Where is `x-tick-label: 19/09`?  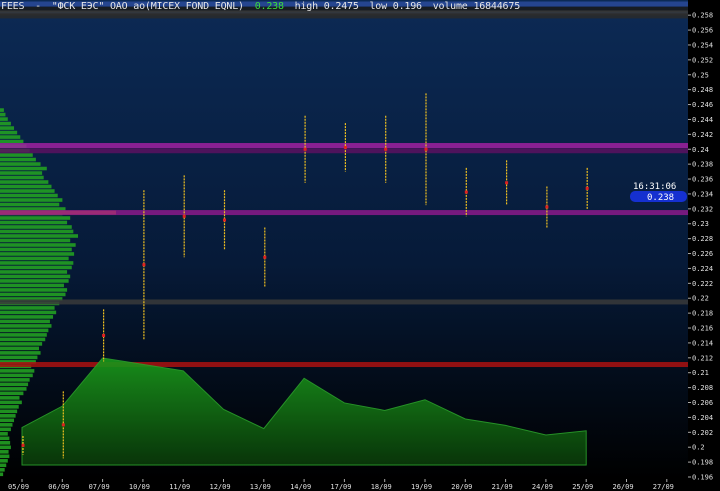 x-tick-label: 19/09 is located at coordinates (421, 487).